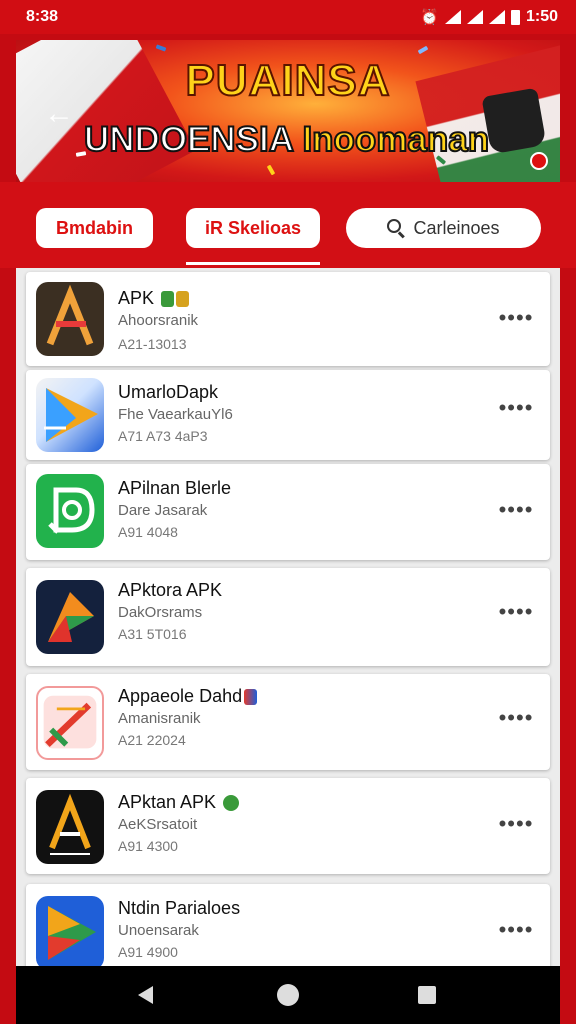 The width and height of the screenshot is (576, 1024). I want to click on app-developer: AeKSrsatoit, so click(158, 824).